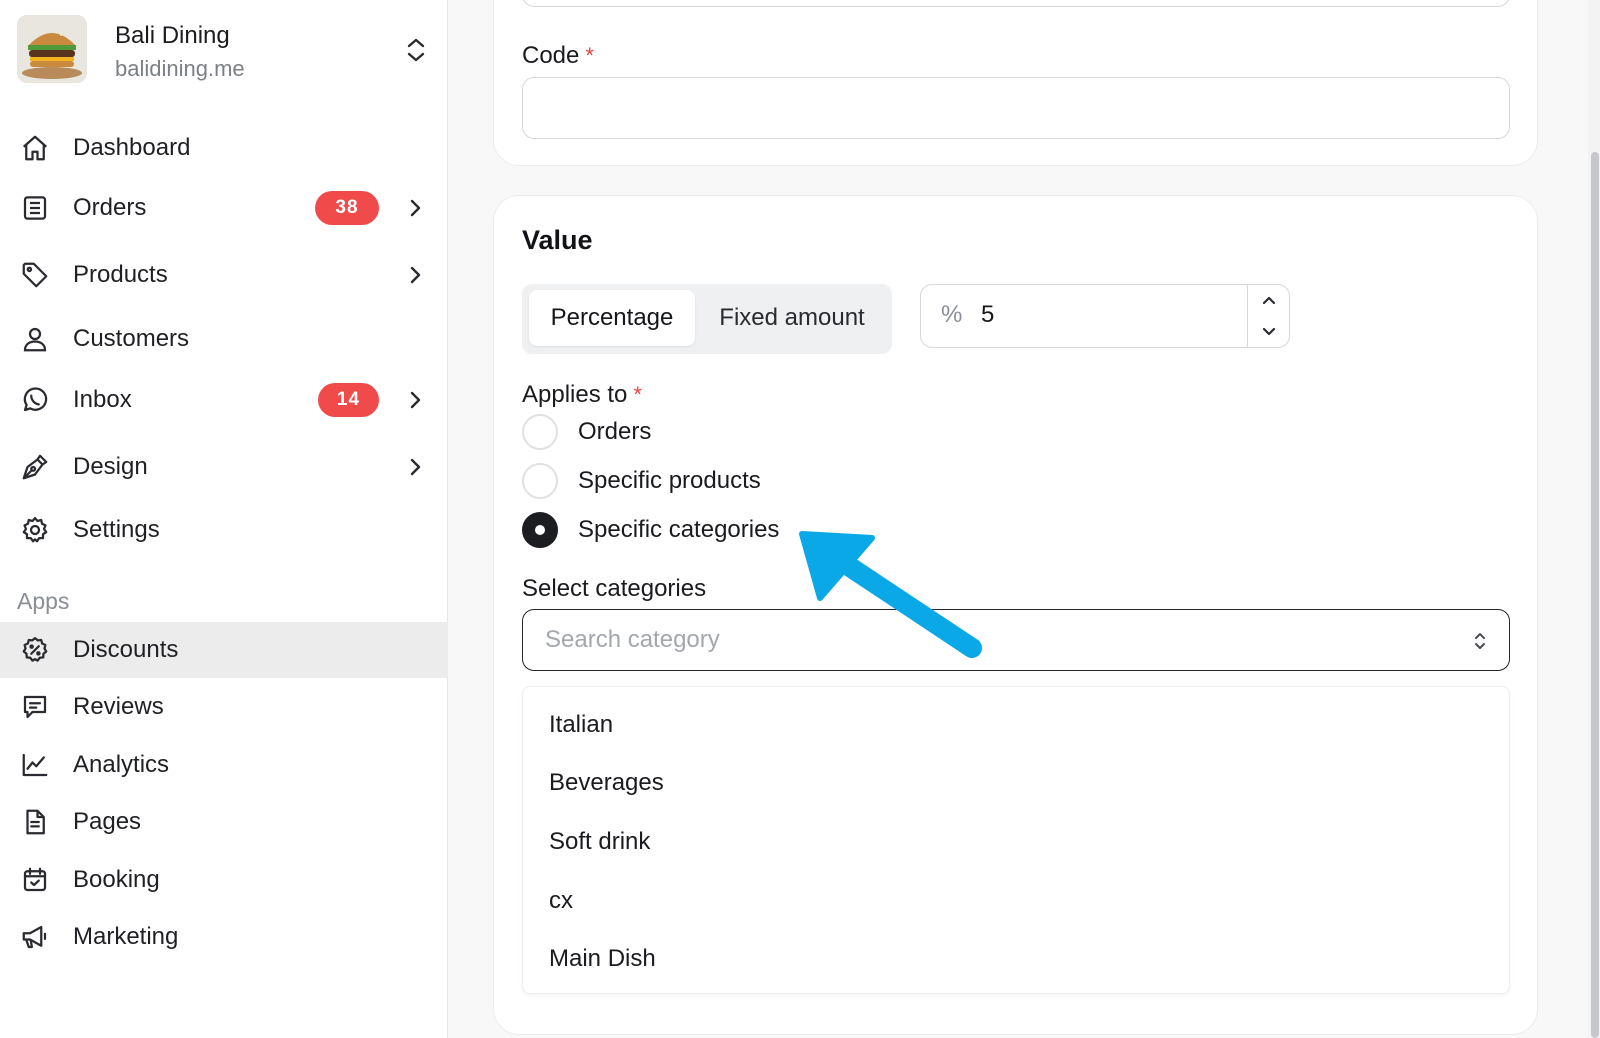 The image size is (1600, 1038). Describe the element at coordinates (540, 530) in the screenshot. I see `radio-button-checked` at that location.